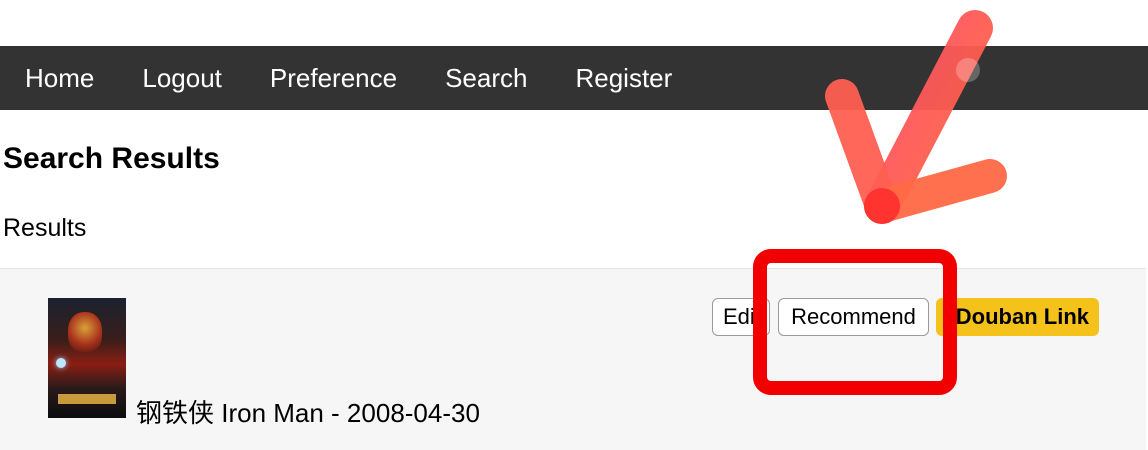 This screenshot has height=450, width=1148. What do you see at coordinates (87, 399) in the screenshot?
I see `poster-logo-graphic` at bounding box center [87, 399].